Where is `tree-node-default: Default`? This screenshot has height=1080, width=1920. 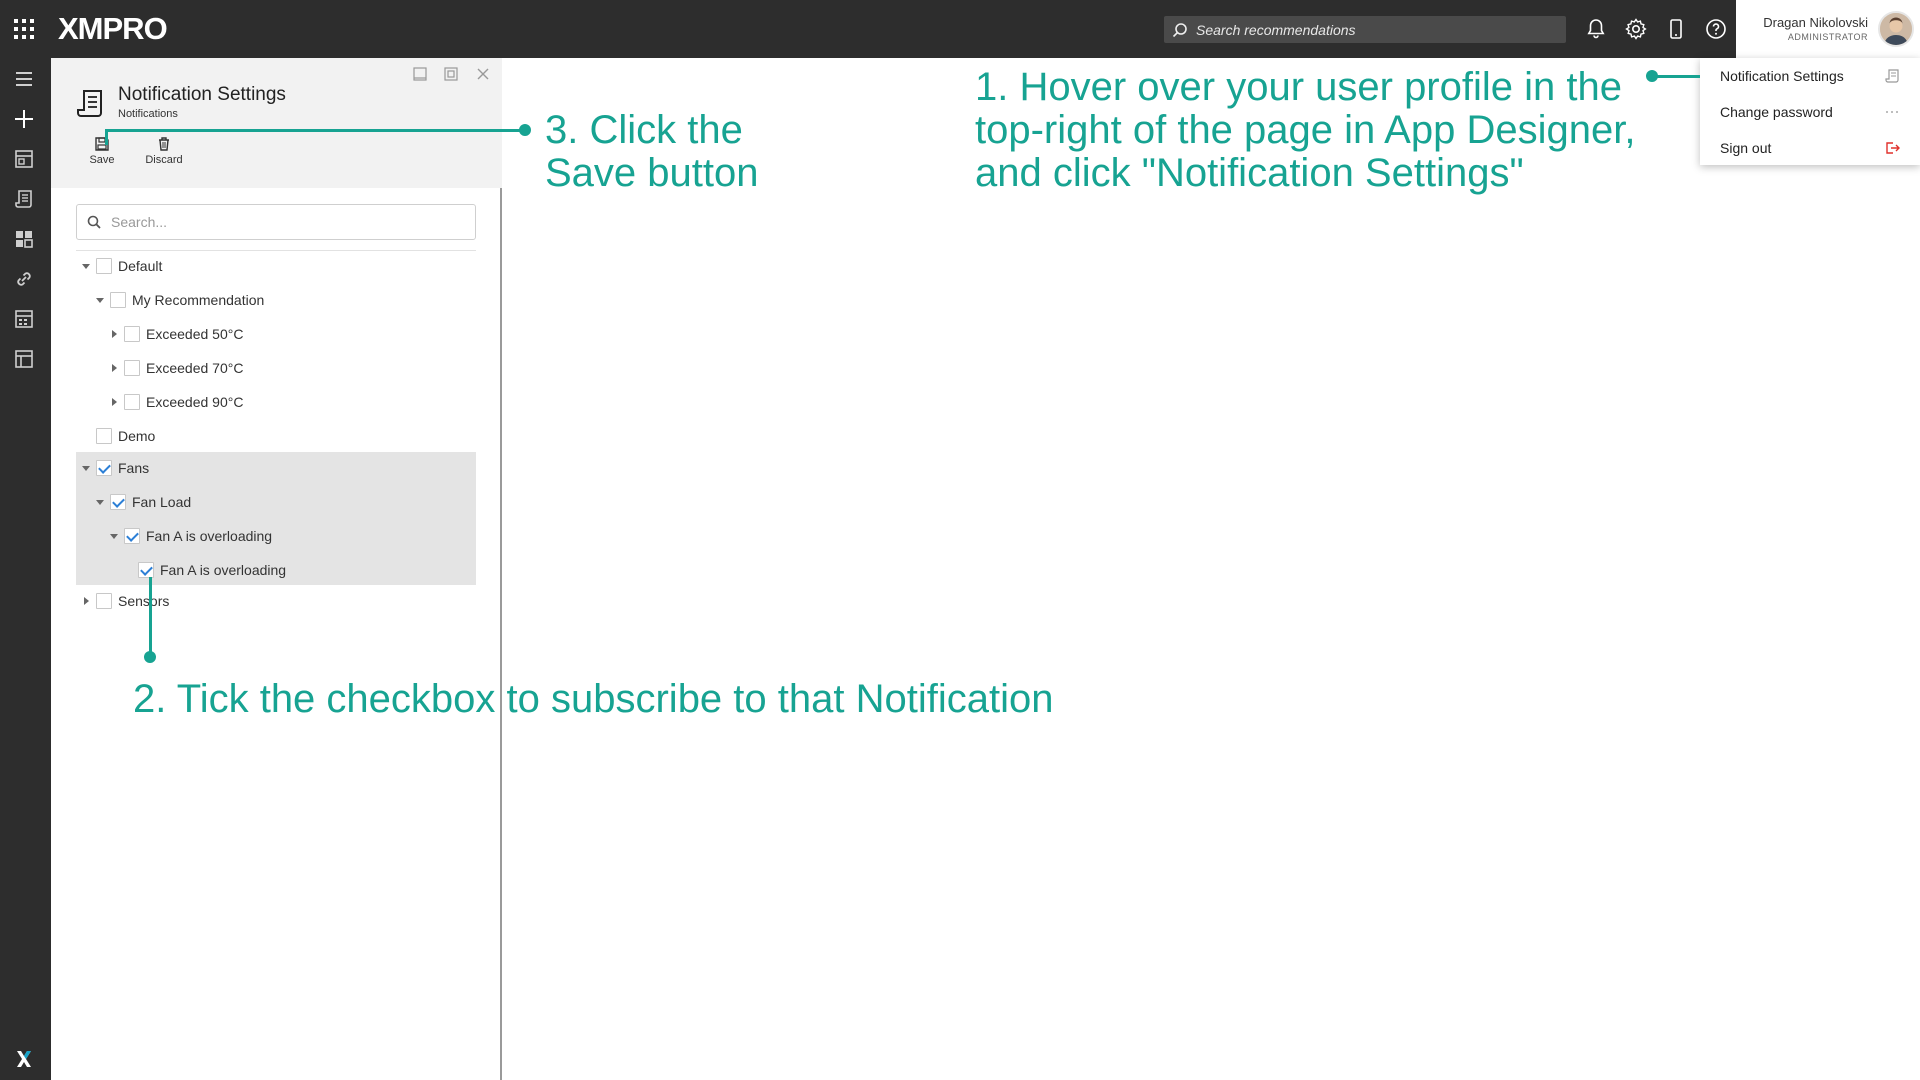
tree-node-default: Default is located at coordinates (121, 266).